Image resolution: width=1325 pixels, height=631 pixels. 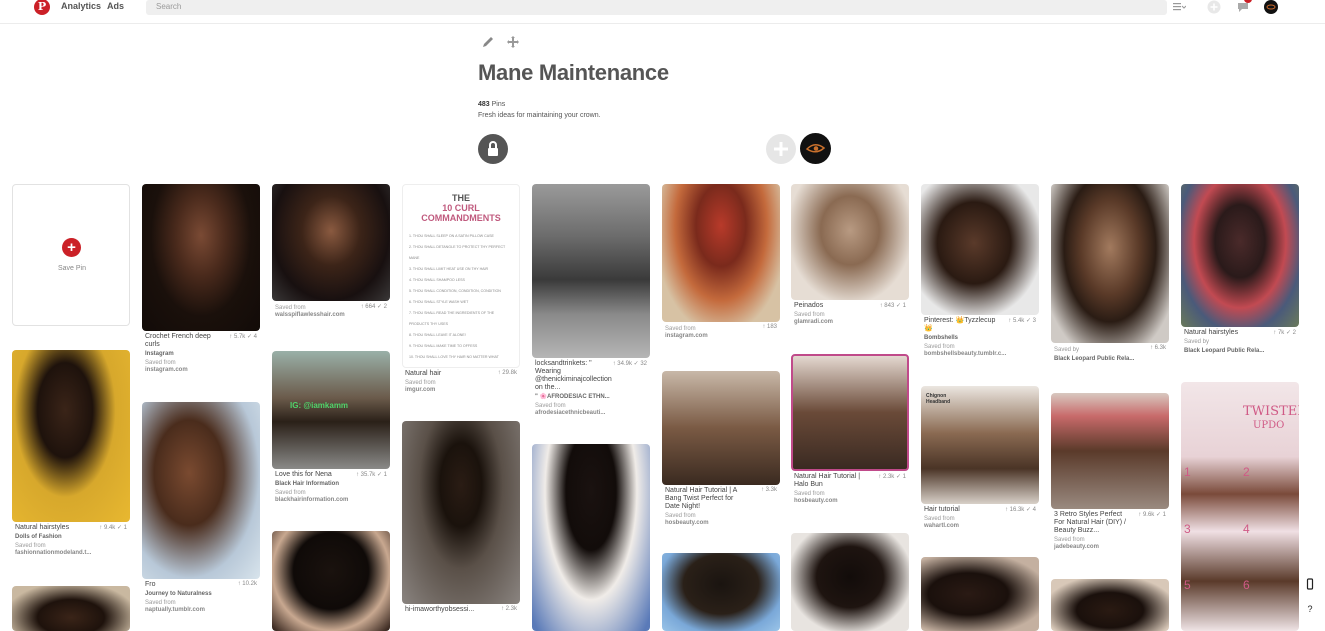 I want to click on save-pin-card: + Save Pin, so click(x=71, y=255).